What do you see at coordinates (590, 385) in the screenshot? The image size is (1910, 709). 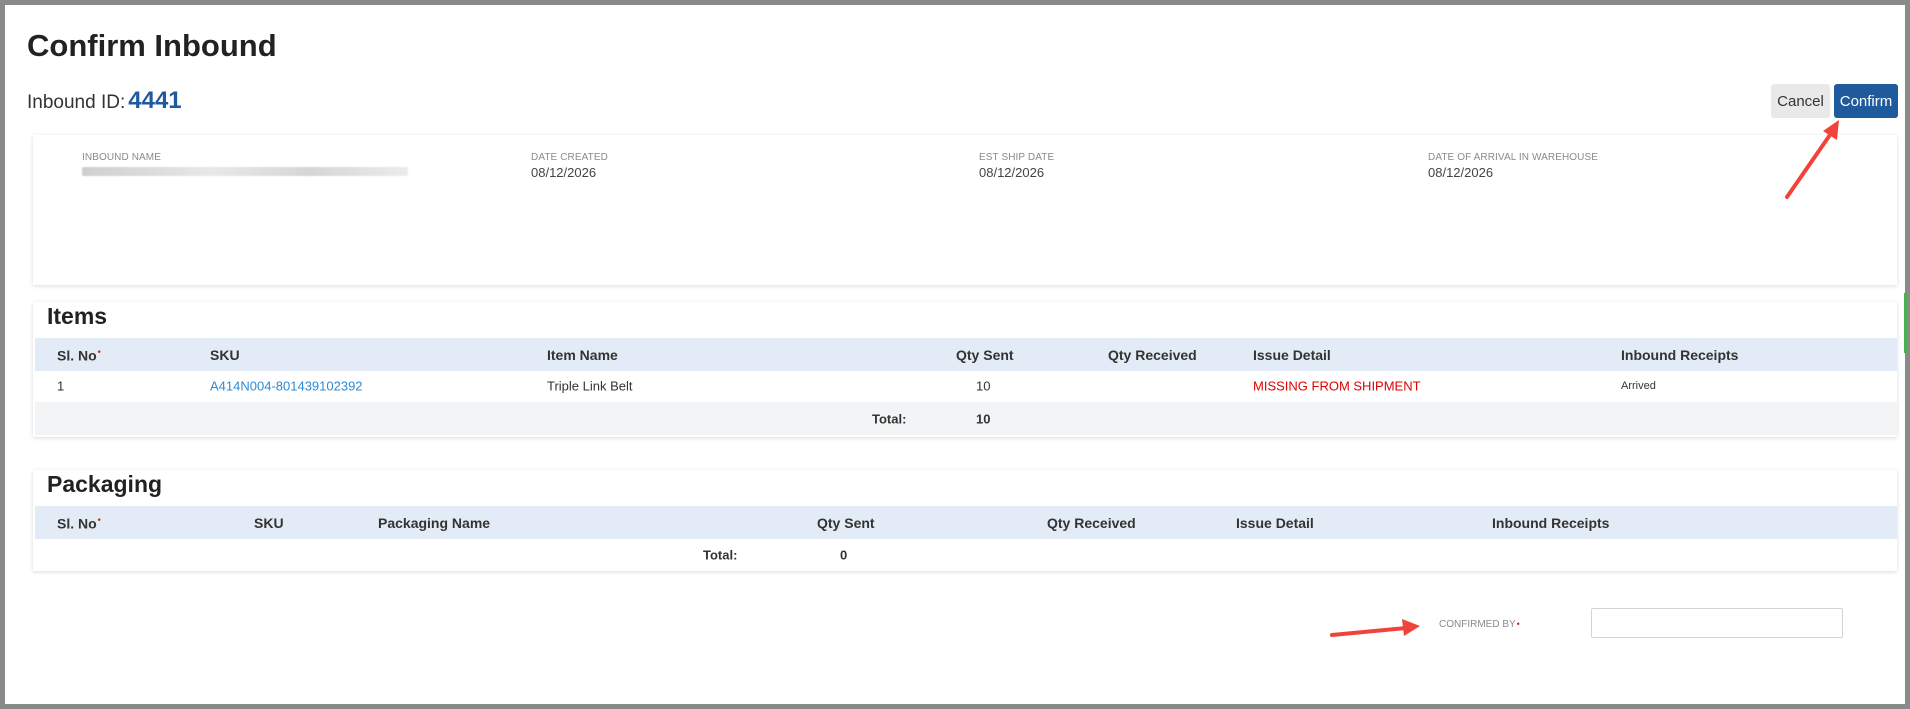 I see `item-name: Triple Link Belt` at bounding box center [590, 385].